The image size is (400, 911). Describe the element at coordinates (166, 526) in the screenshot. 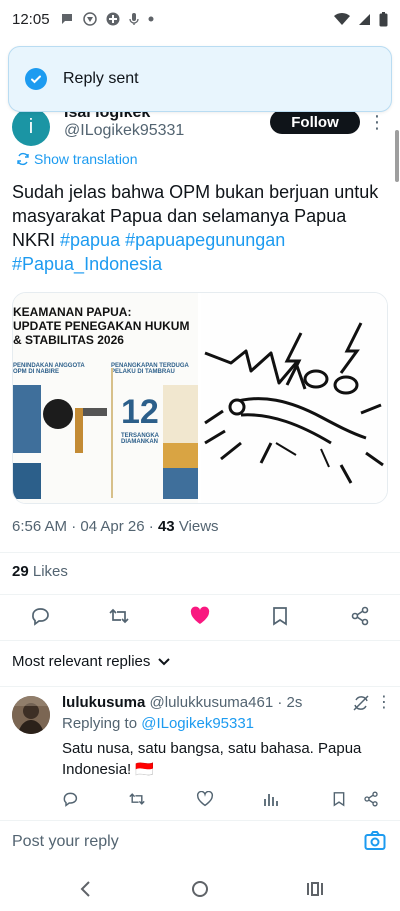

I see `views-count: 43` at that location.